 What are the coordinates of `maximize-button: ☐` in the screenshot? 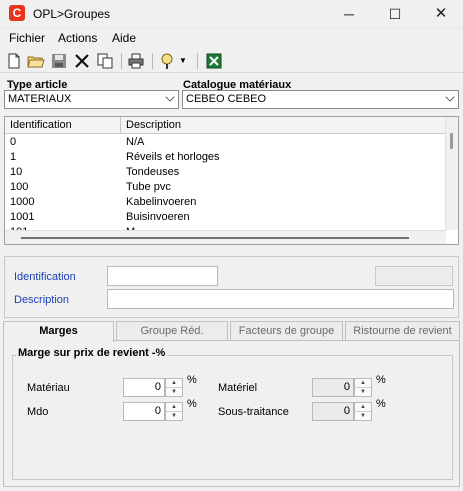 It's located at (395, 14).